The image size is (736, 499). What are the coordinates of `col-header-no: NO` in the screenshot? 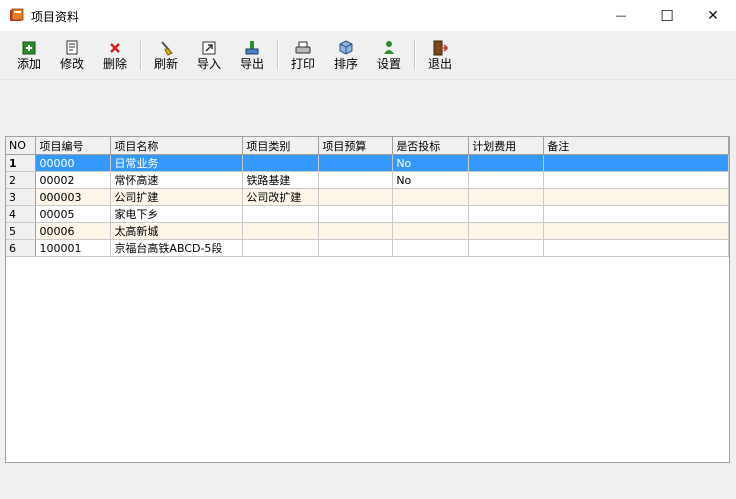 It's located at (21, 146).